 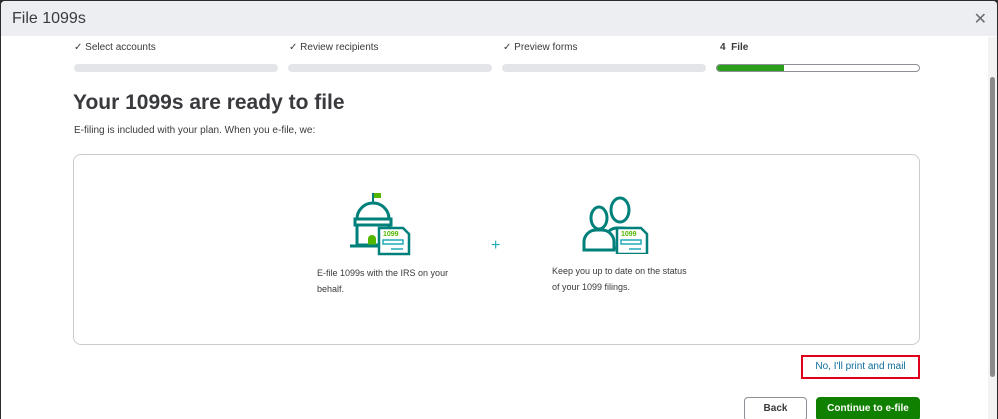 I want to click on step-select-accounts: ✓ Select accounts, so click(x=115, y=47).